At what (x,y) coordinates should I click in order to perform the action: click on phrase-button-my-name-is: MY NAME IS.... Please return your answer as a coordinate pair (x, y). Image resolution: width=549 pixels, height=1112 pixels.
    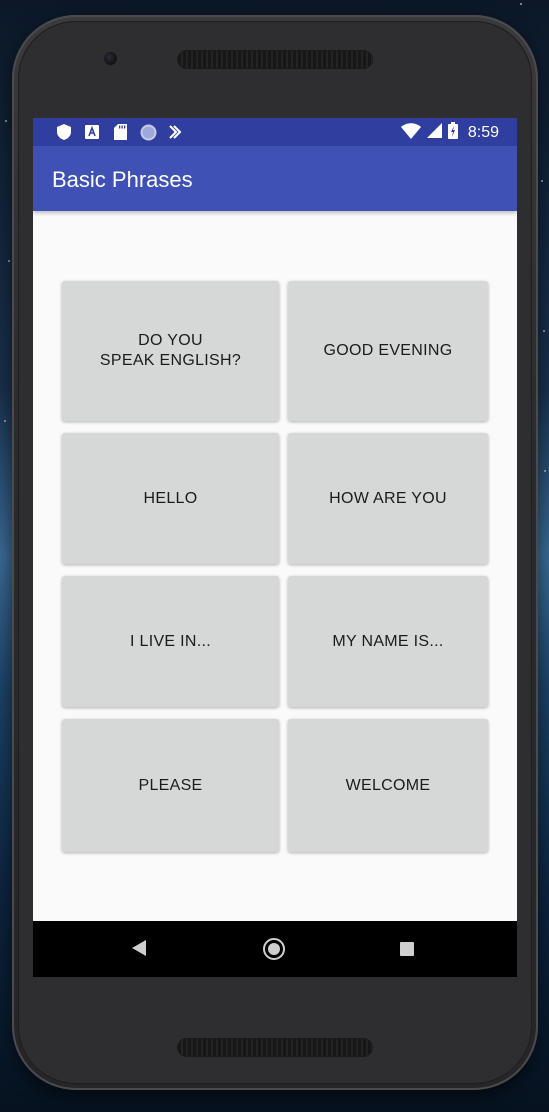
    Looking at the image, I should click on (388, 641).